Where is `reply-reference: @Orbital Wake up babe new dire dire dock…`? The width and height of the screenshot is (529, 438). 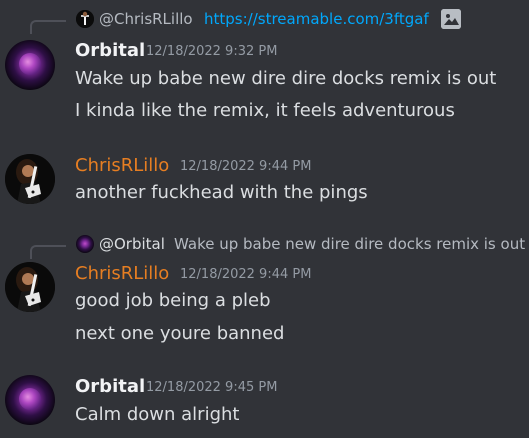
reply-reference: @Orbital Wake up babe new dire dire dock… is located at coordinates (264, 246).